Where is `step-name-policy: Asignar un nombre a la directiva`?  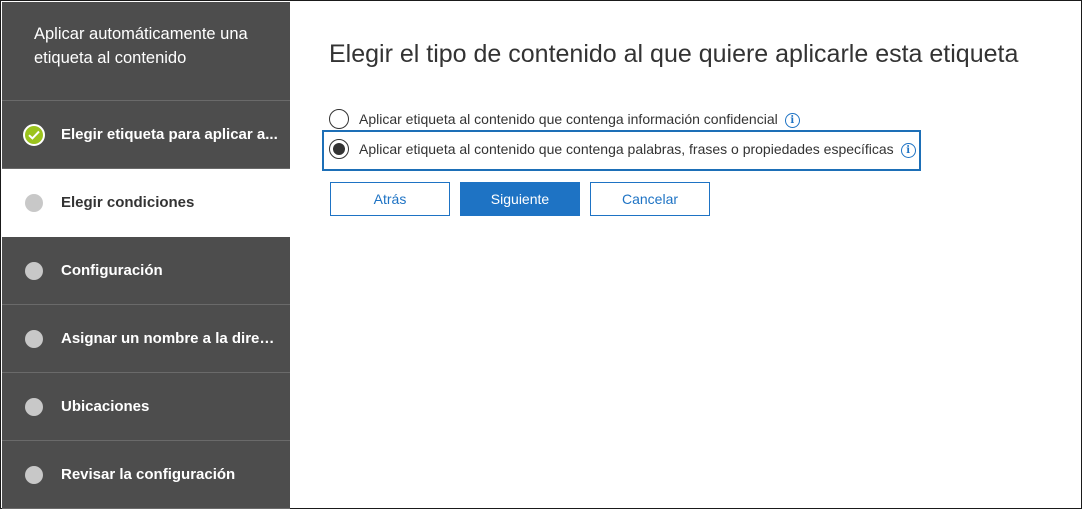
step-name-policy: Asignar un nombre a la directiva is located at coordinates (146, 339).